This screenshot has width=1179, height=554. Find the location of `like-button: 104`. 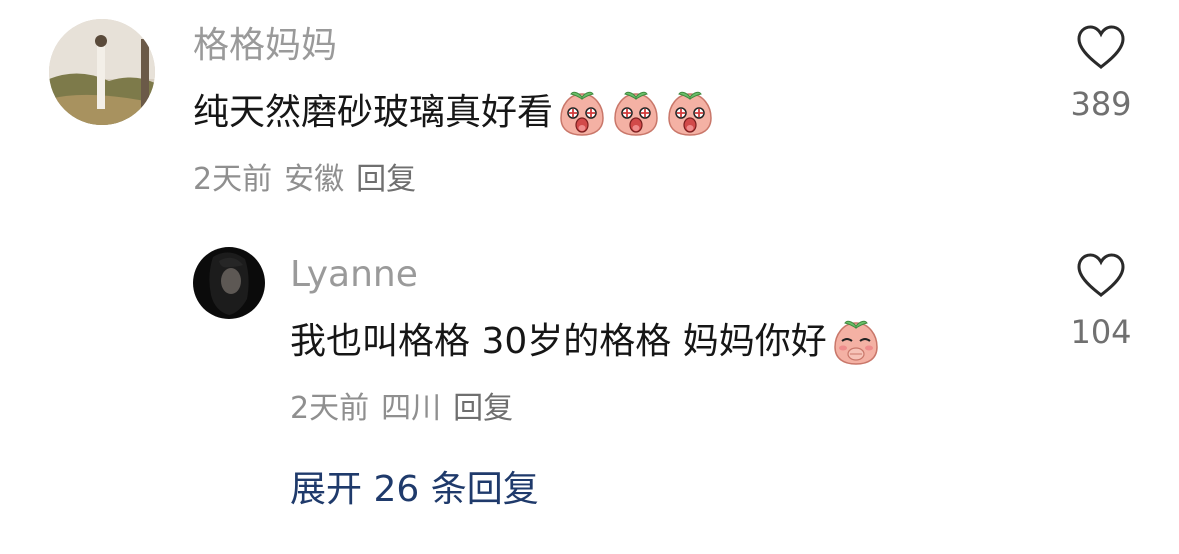

like-button: 104 is located at coordinates (1101, 302).